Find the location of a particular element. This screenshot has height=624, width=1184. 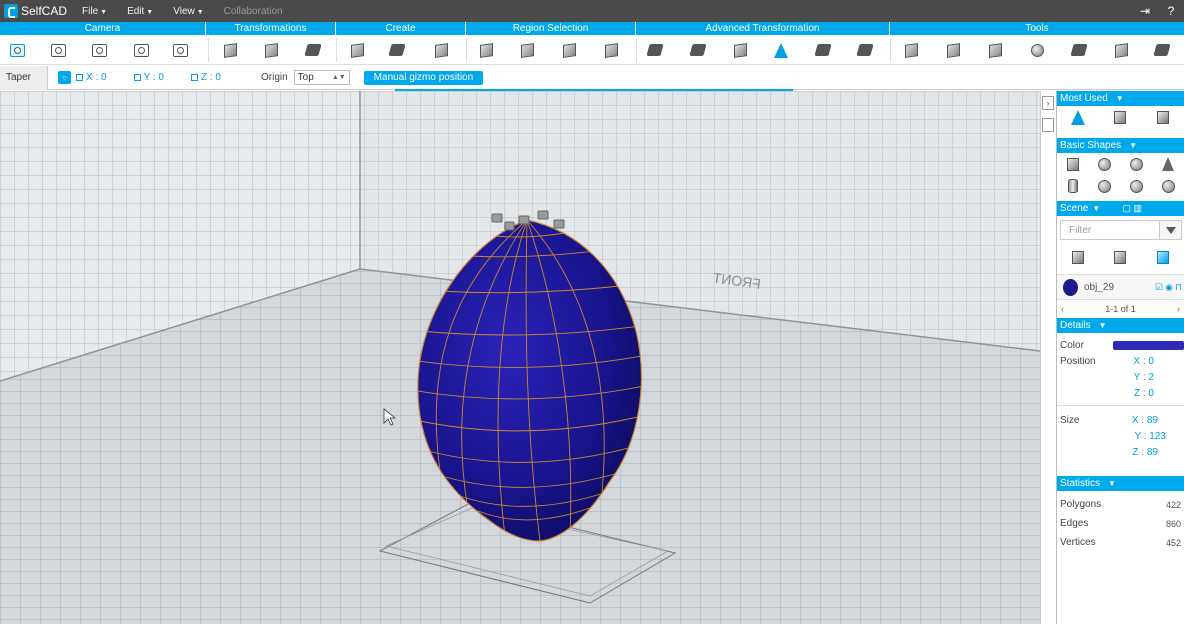

scene-view-wireframe is located at coordinates (1120, 257).